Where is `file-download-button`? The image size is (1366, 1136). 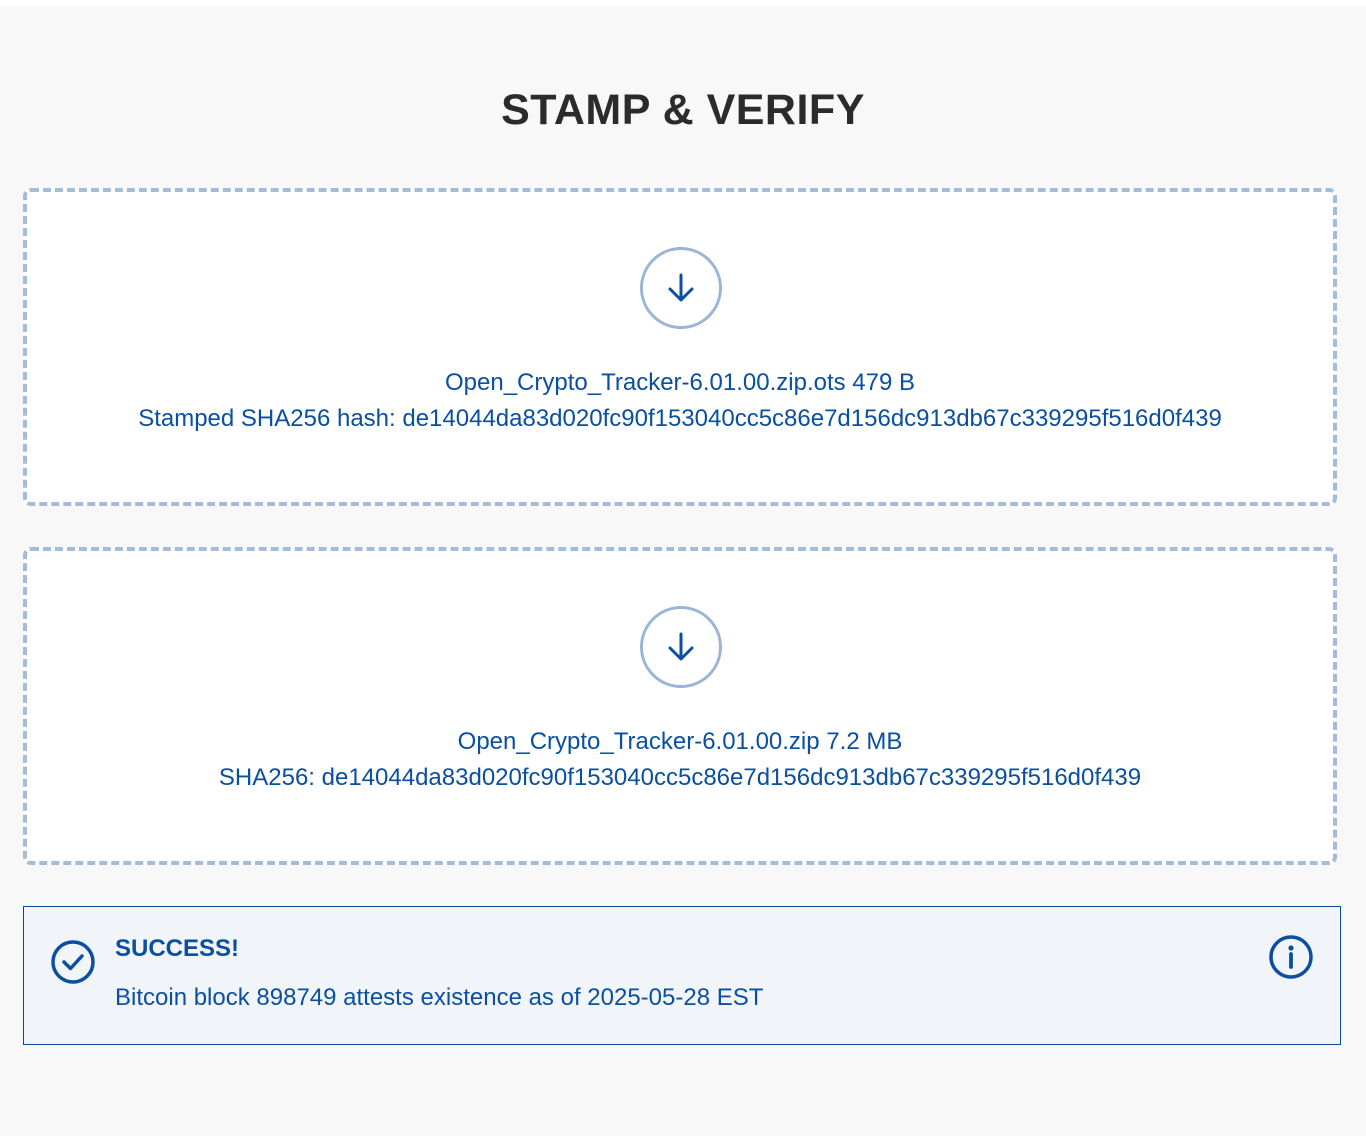
file-download-button is located at coordinates (681, 647).